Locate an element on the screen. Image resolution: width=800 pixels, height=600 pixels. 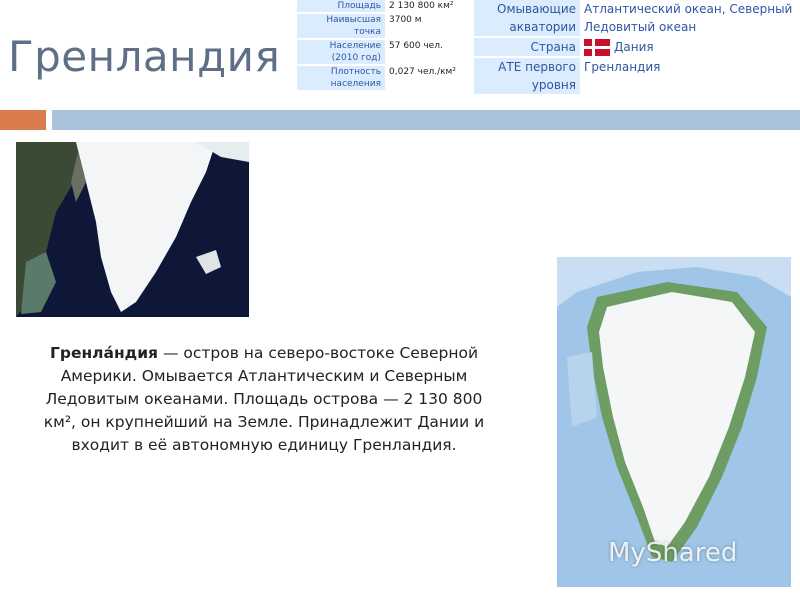
infobox-row: Население (2010 год) 57 600 чел. is located at coordinates (385, 52).